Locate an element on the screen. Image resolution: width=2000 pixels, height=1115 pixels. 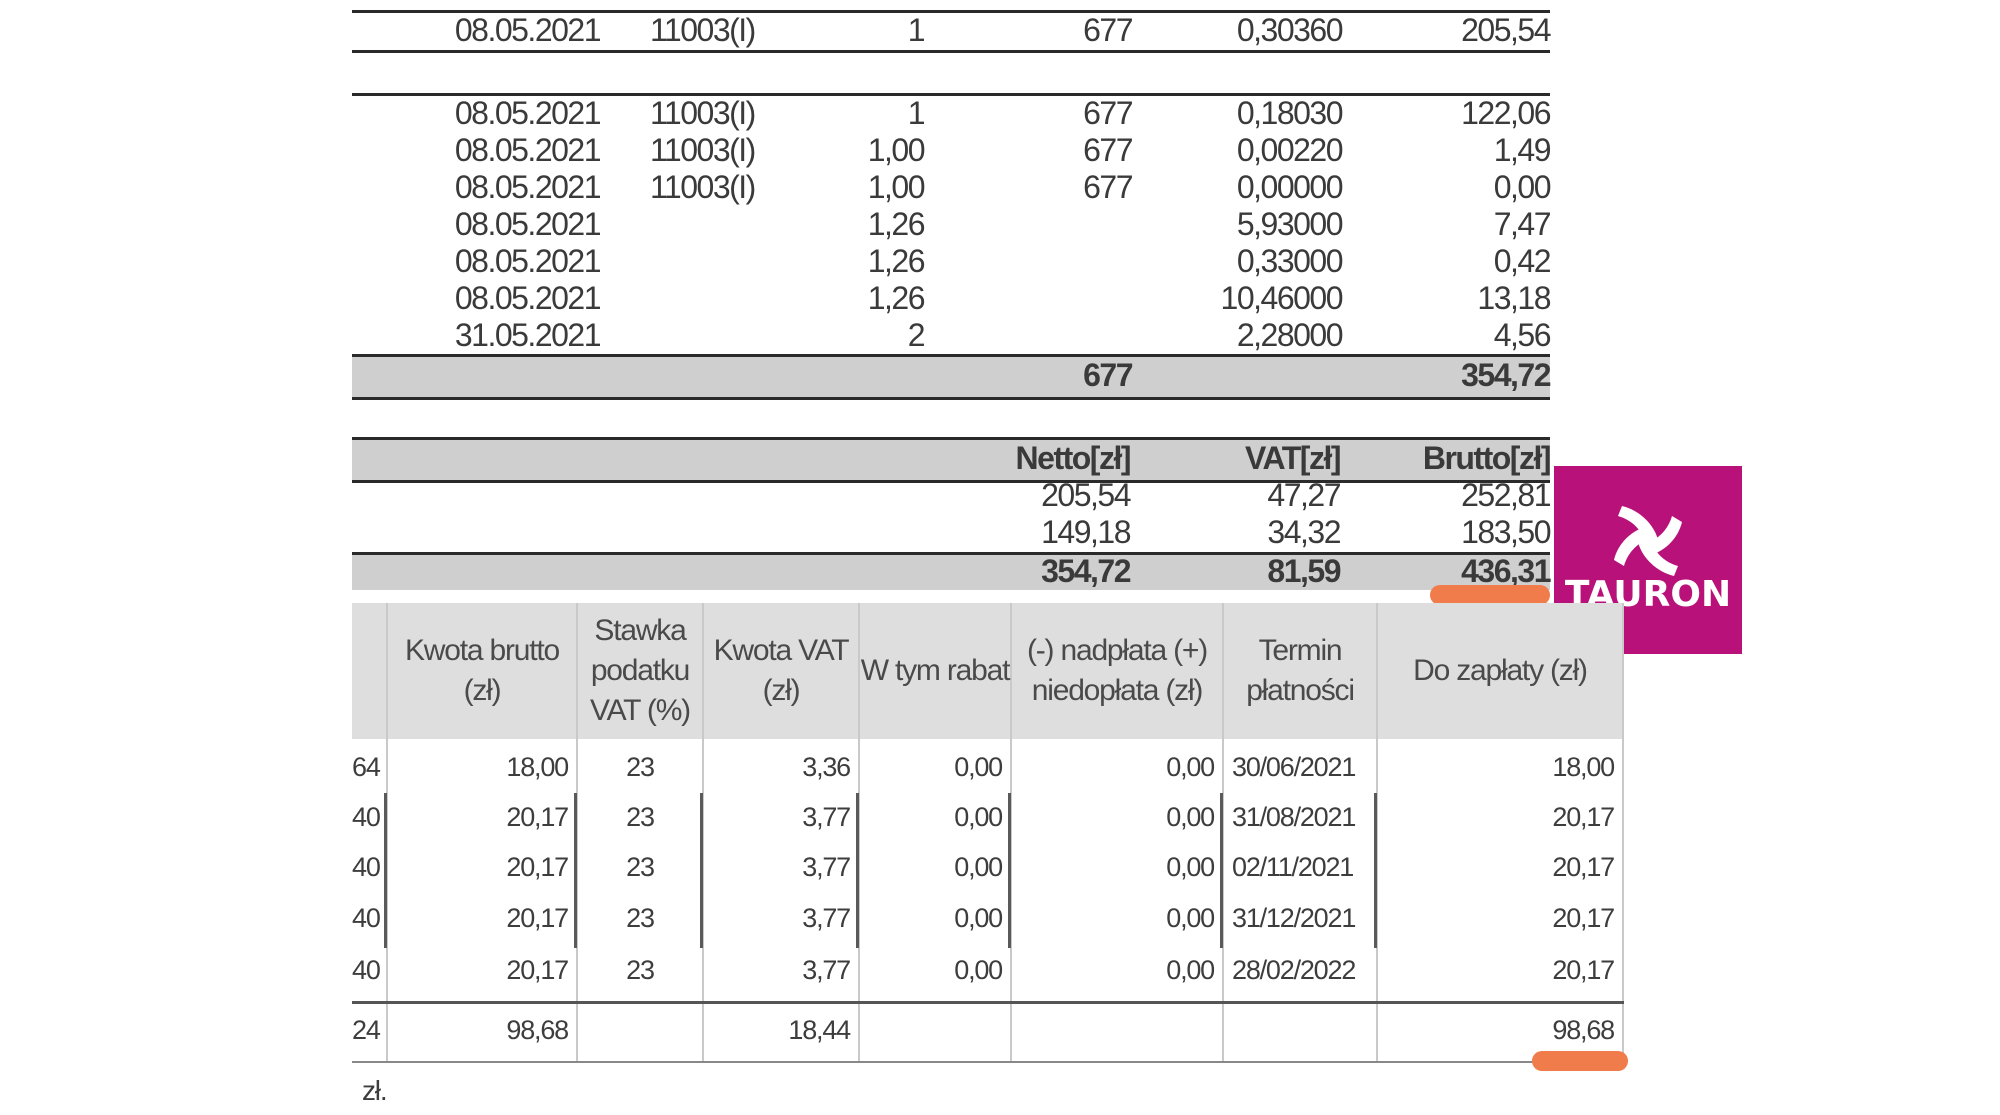
row-due-date: 31/08/2021 is located at coordinates (1294, 817).